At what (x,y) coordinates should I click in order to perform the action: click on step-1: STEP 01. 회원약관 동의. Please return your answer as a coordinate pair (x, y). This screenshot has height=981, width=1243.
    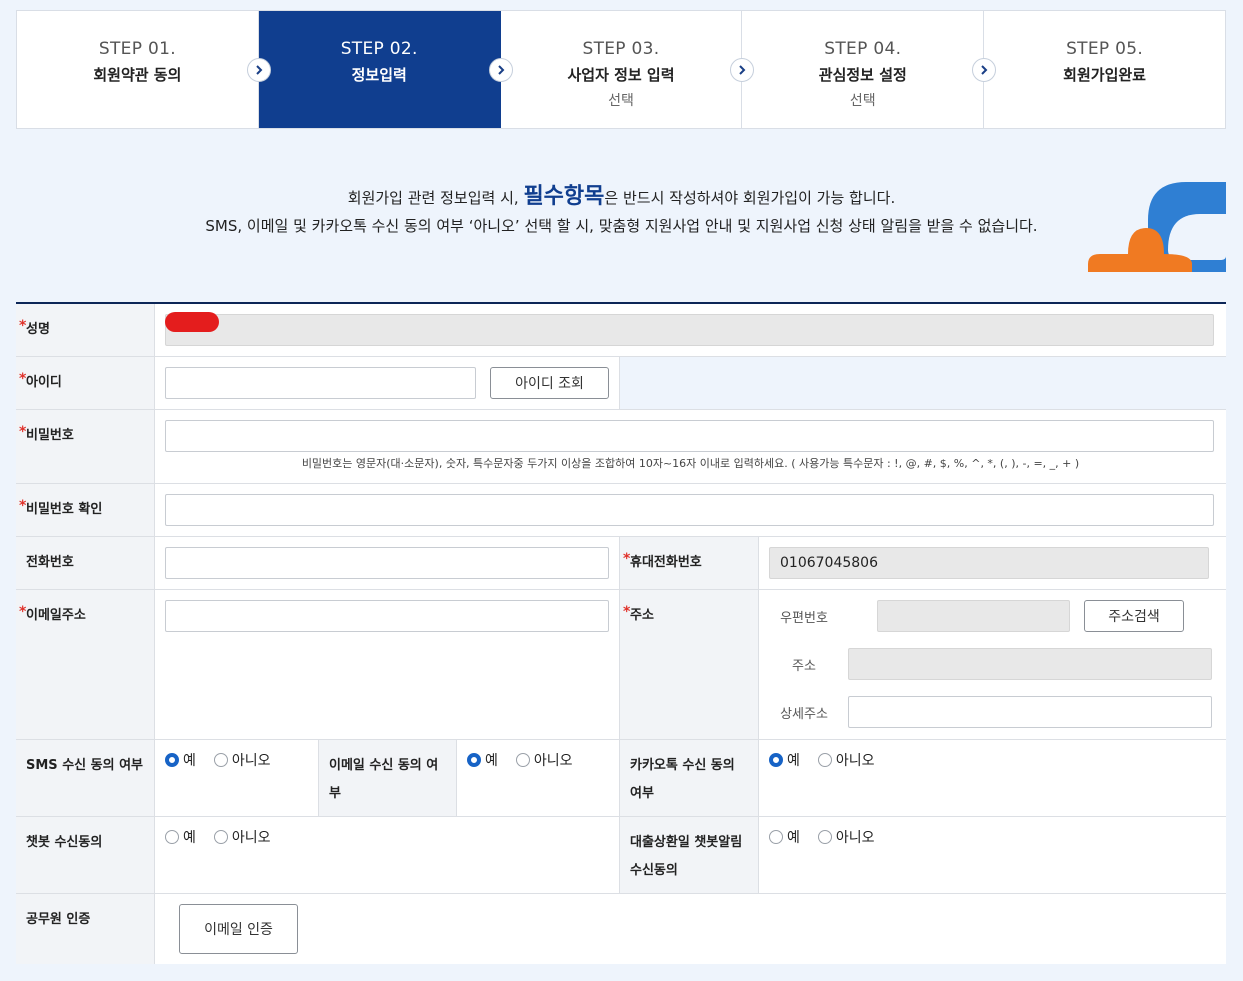
    Looking at the image, I should click on (144, 69).